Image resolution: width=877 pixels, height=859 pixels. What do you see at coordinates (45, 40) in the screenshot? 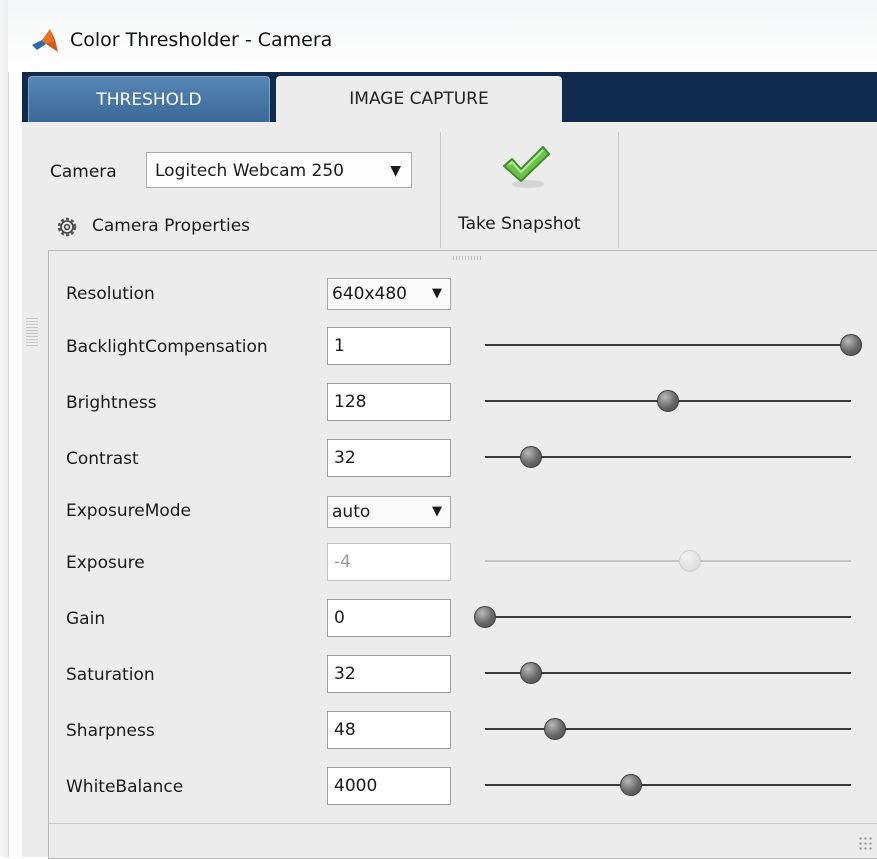
I see `matlab-logo-icon` at bounding box center [45, 40].